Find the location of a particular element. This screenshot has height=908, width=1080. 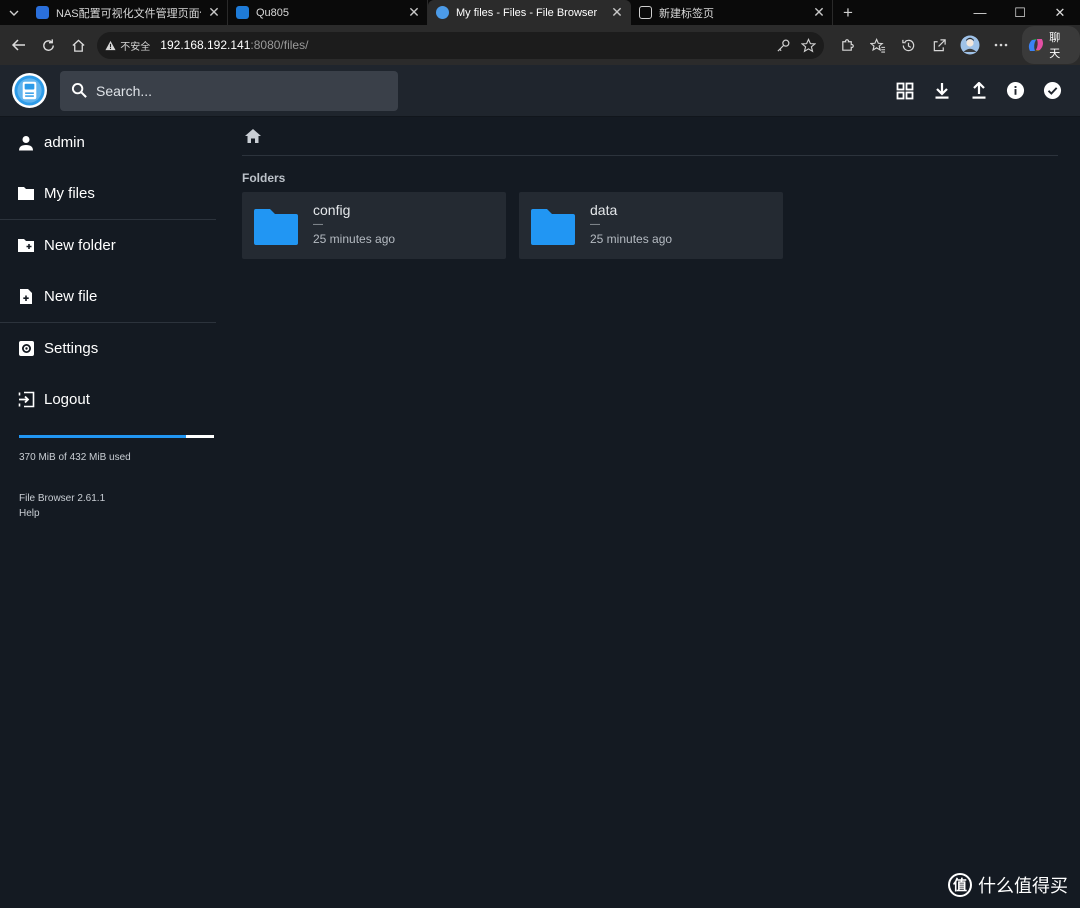

tab-actions-menu is located at coordinates (14, 12).